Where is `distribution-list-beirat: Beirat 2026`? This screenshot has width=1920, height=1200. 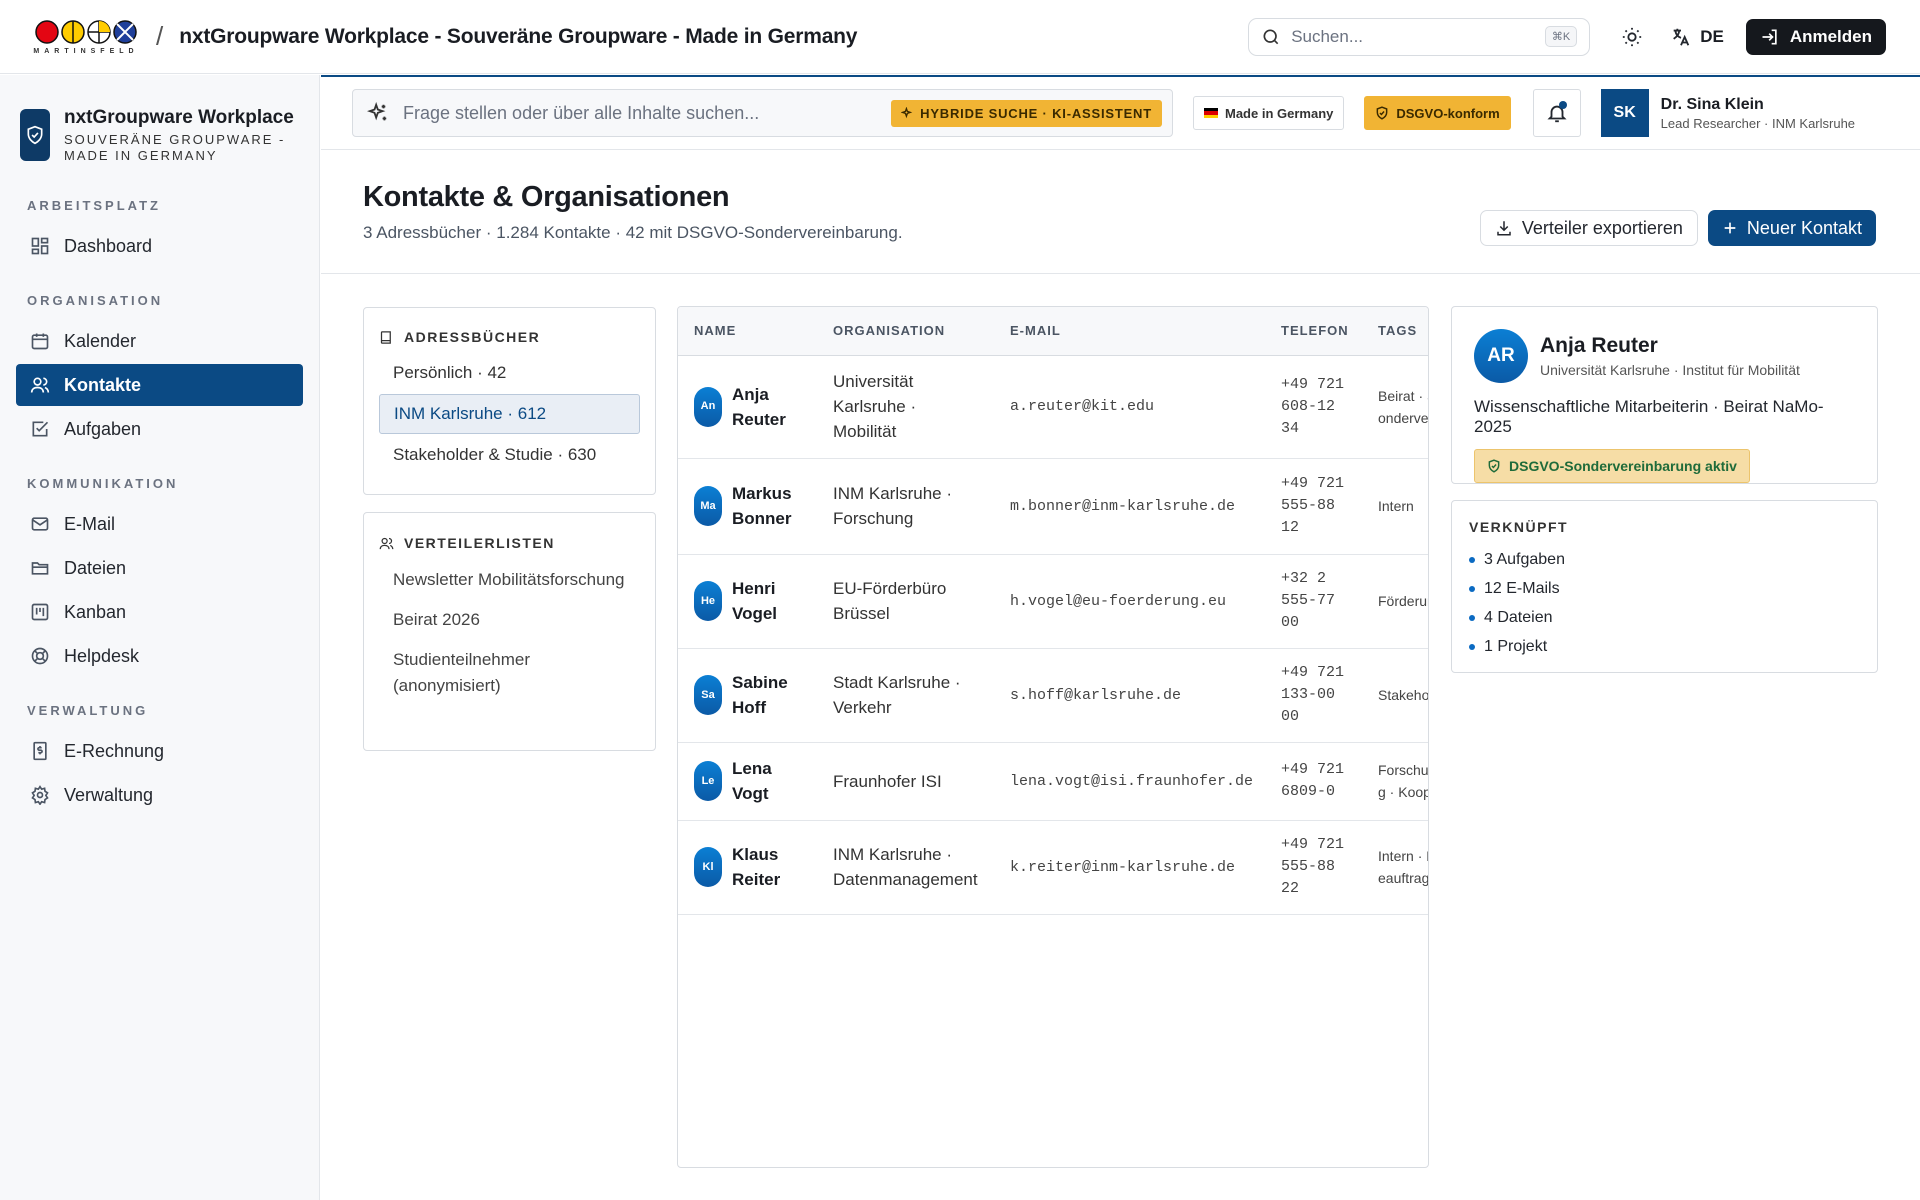 distribution-list-beirat: Beirat 2026 is located at coordinates (509, 620).